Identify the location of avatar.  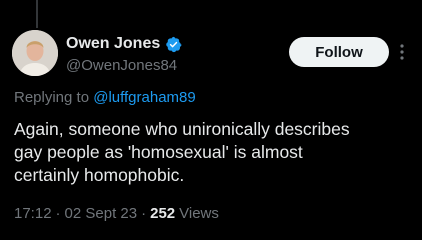
(35, 53).